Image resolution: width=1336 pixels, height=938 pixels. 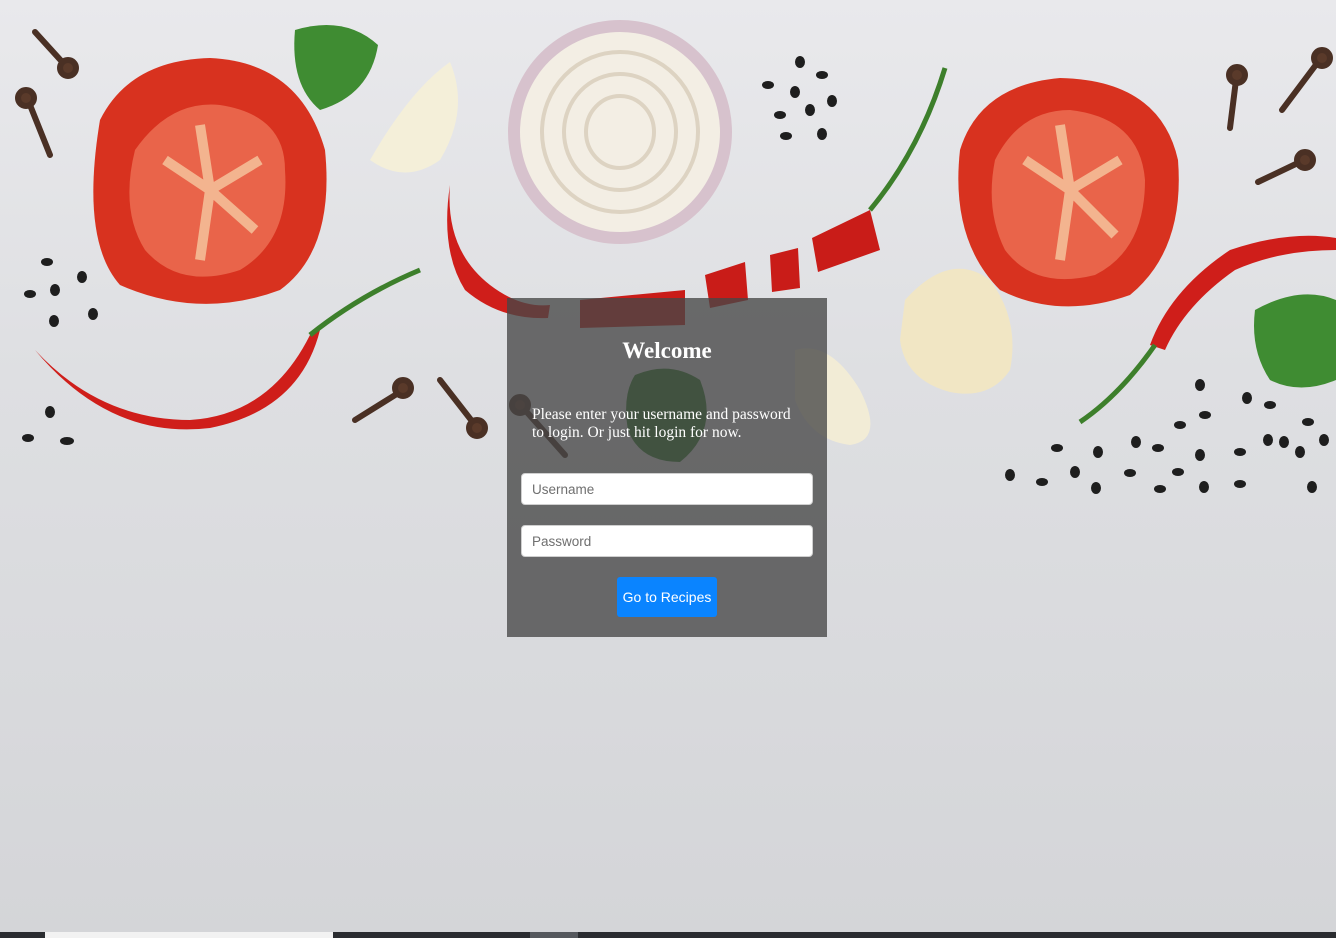 What do you see at coordinates (667, 350) in the screenshot?
I see `login-title: Welcome` at bounding box center [667, 350].